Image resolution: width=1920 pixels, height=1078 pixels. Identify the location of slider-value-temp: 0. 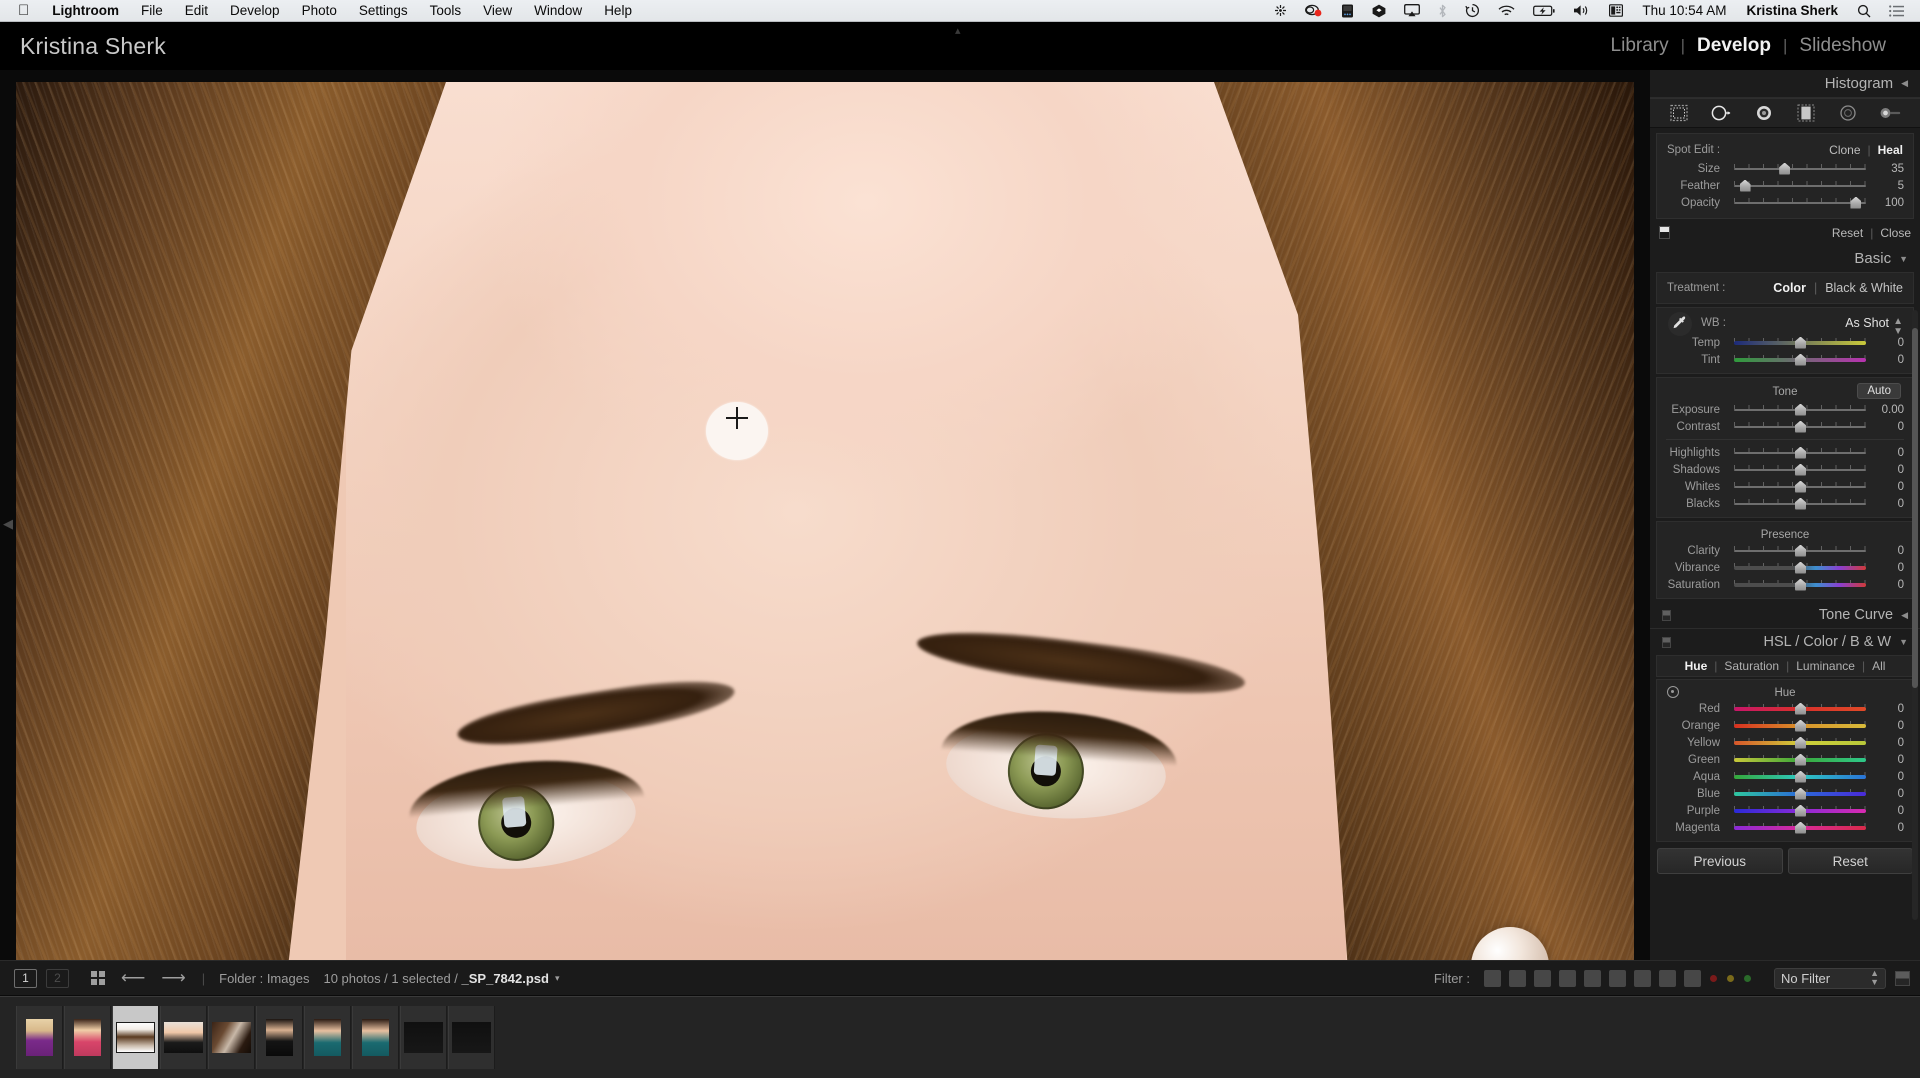
(1888, 343).